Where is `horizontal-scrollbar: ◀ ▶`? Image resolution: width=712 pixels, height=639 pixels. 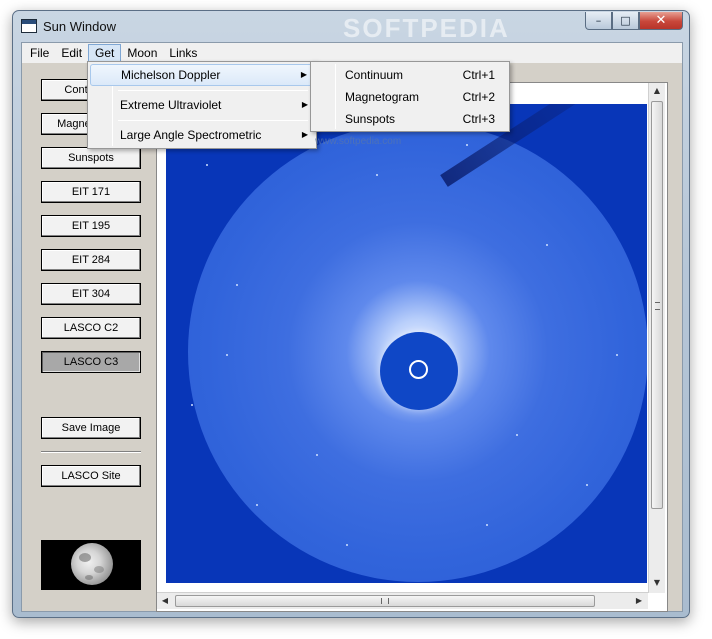
horizontal-scrollbar: ◀ ▶ is located at coordinates (402, 600).